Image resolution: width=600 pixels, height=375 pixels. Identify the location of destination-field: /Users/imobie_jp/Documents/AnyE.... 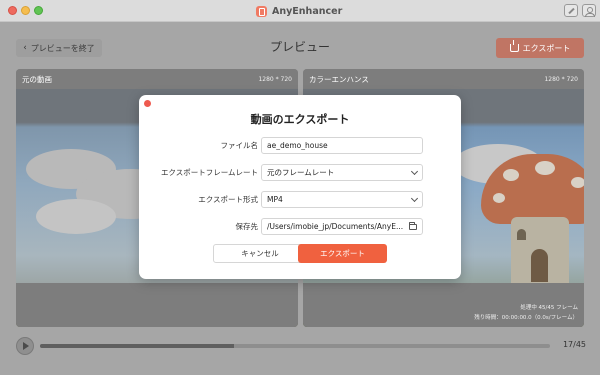
(342, 226).